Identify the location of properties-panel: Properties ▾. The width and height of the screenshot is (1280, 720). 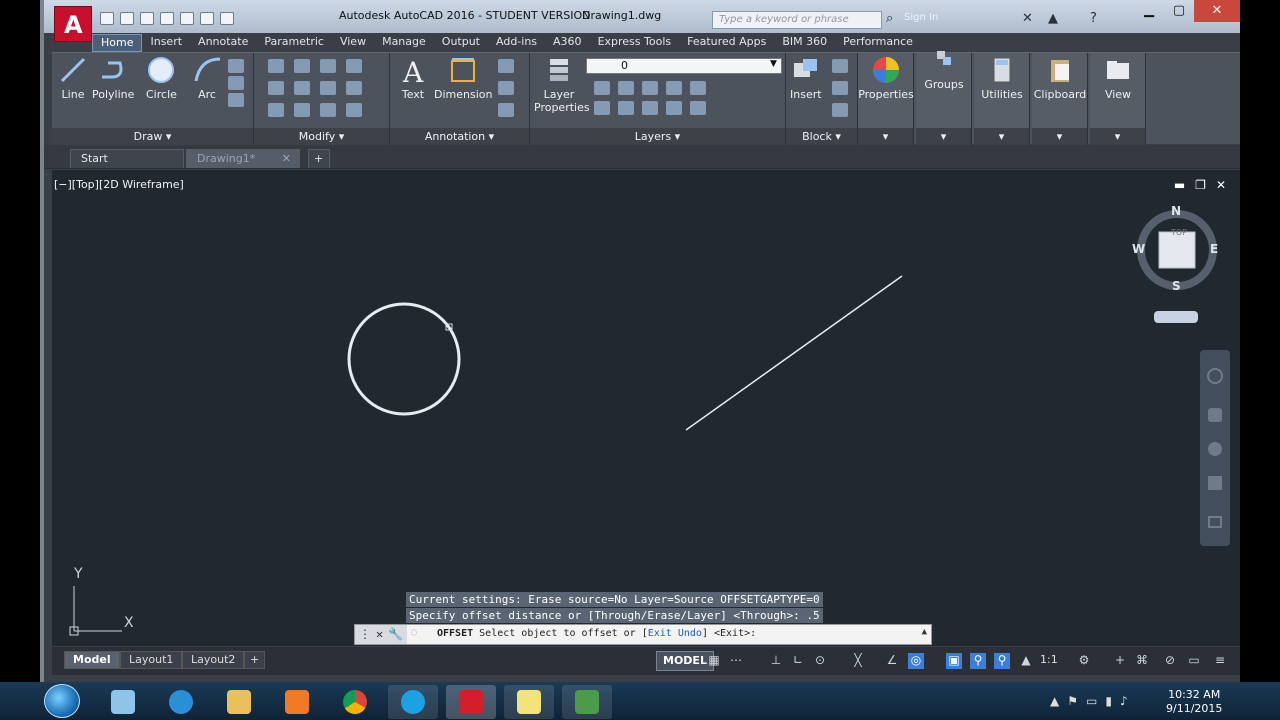
(886, 99).